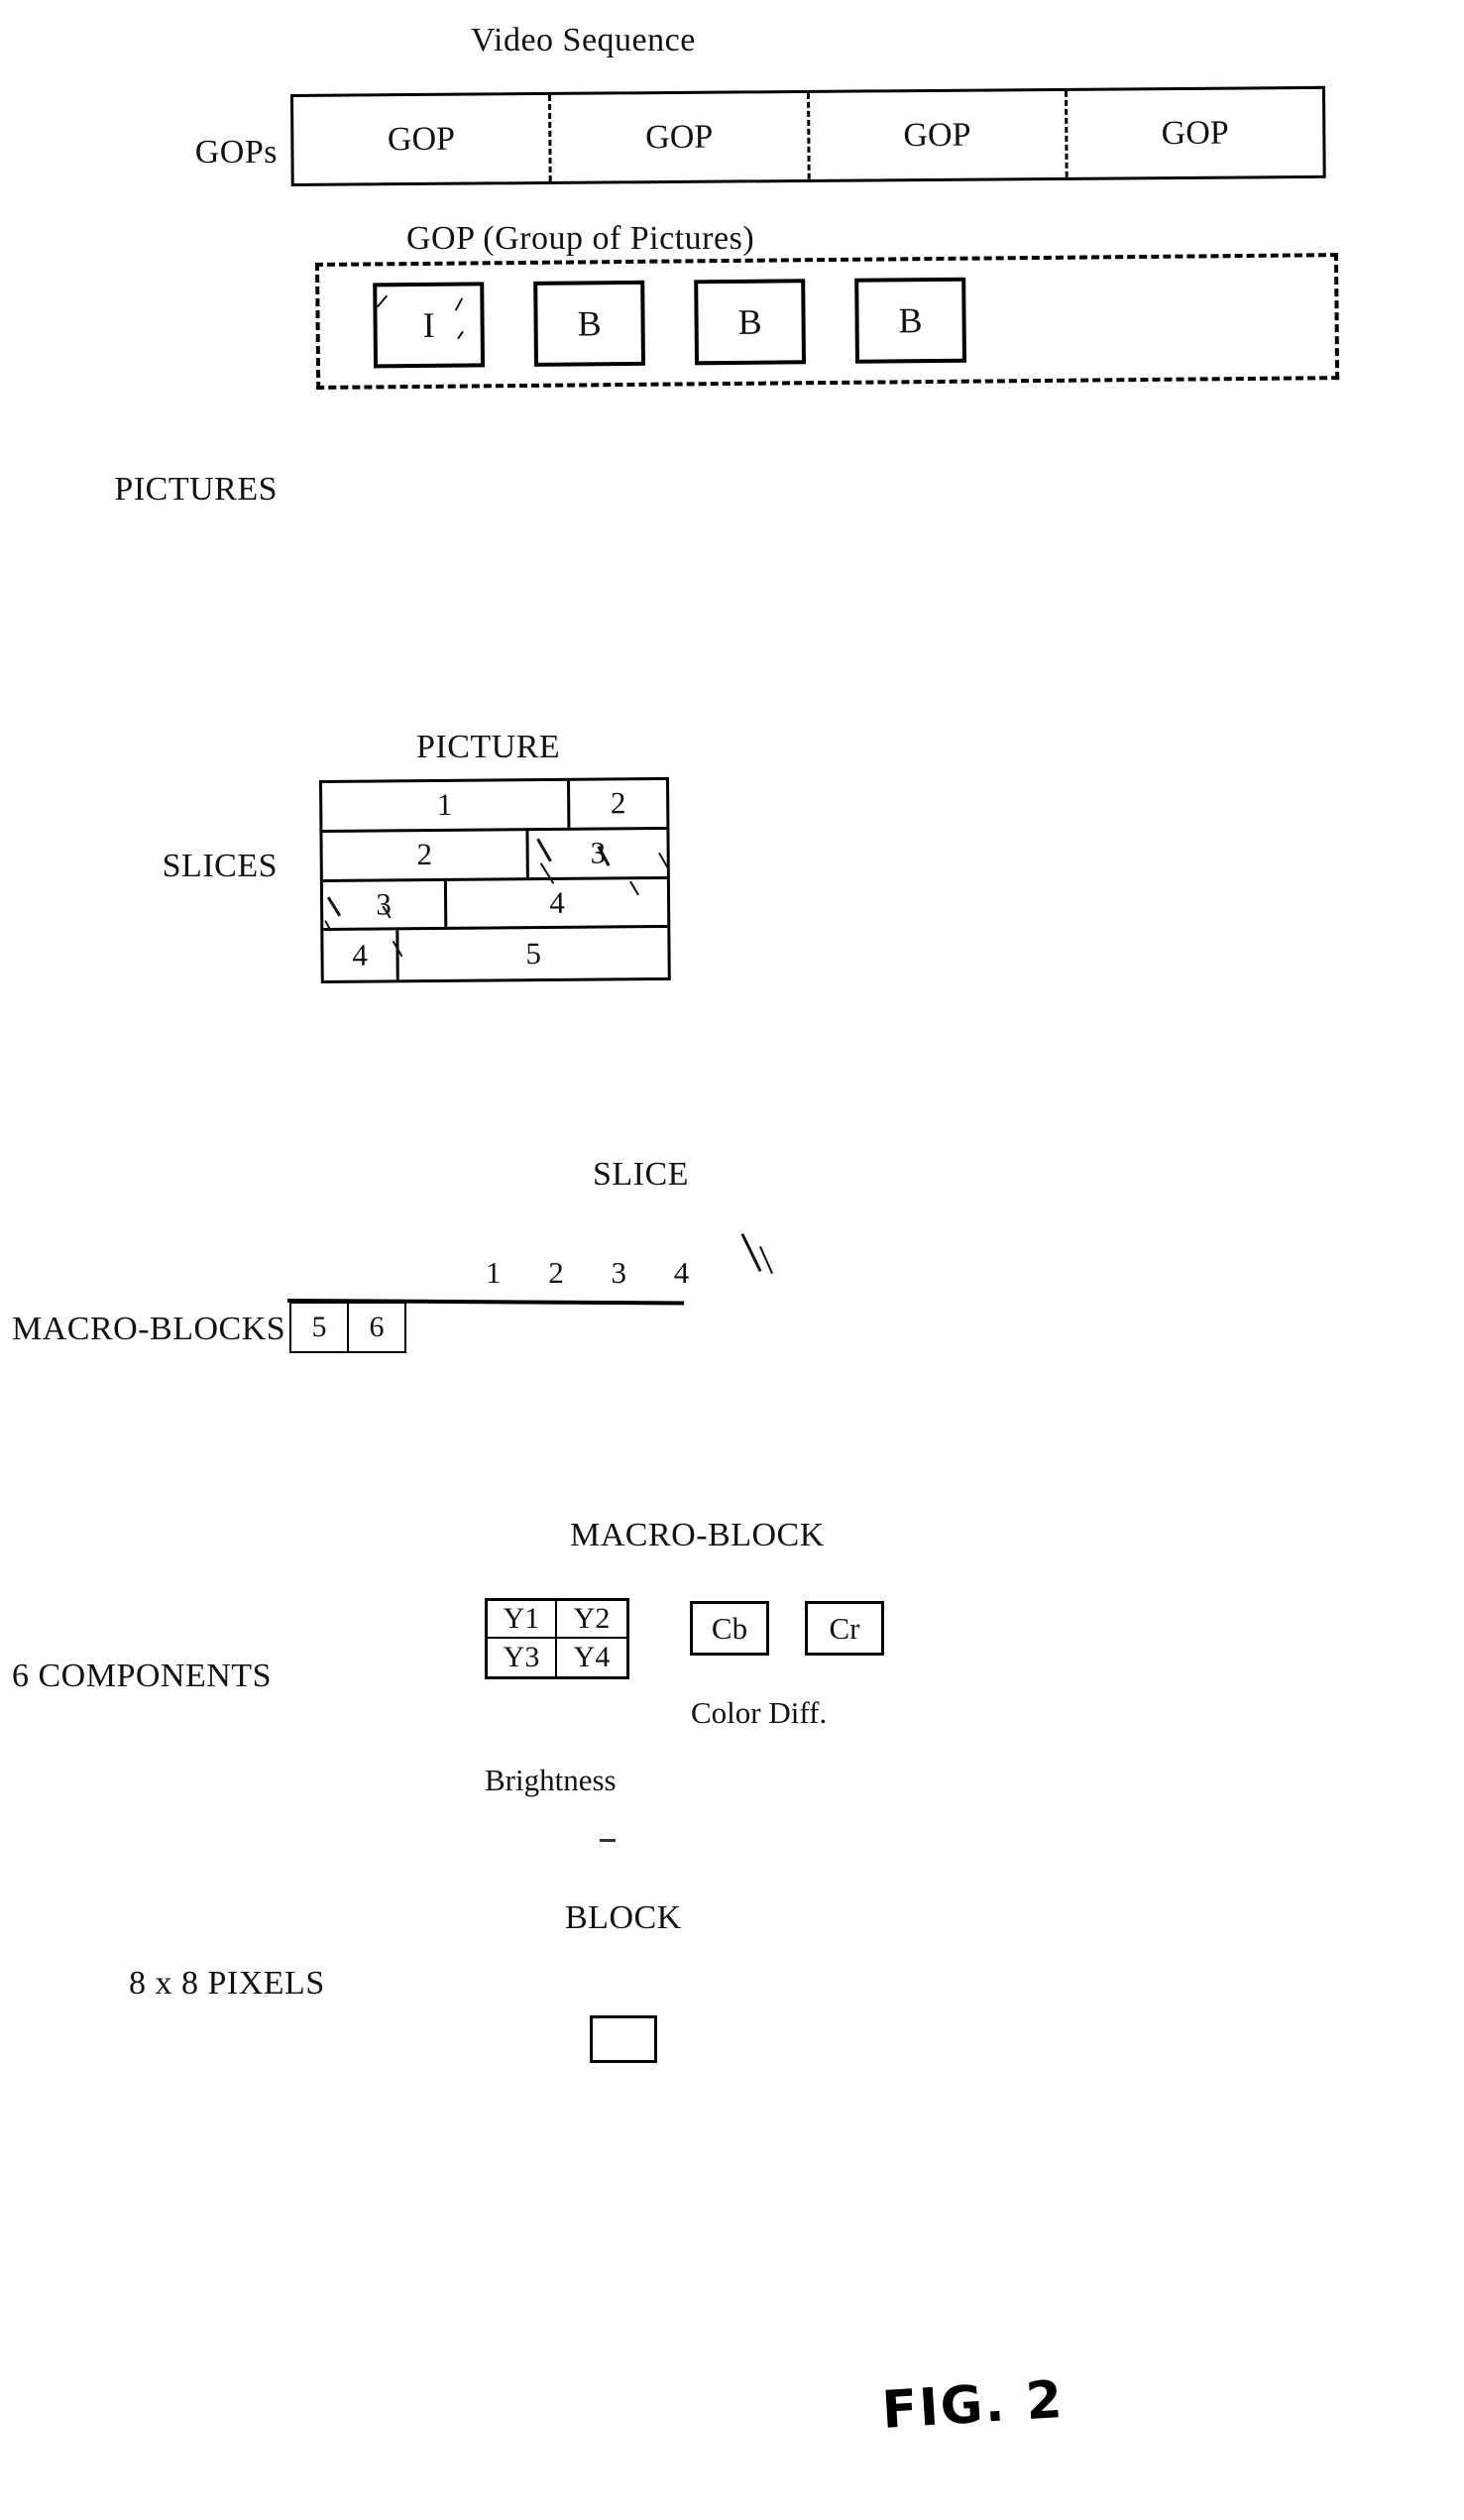 The image size is (1464, 2520). I want to click on figure-caption: FIG. 2, so click(974, 2405).